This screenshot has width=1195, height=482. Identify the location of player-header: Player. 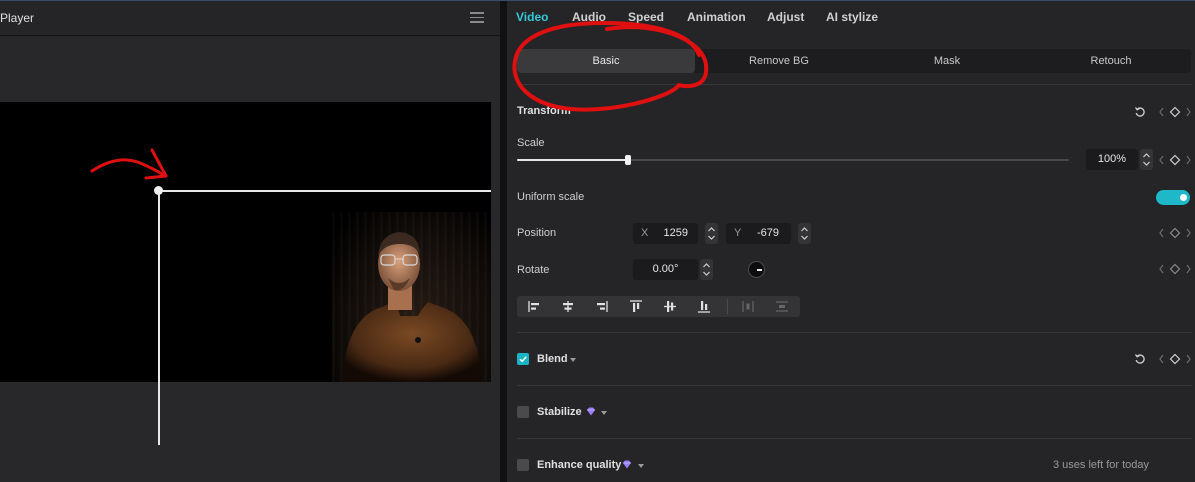
(250, 18).